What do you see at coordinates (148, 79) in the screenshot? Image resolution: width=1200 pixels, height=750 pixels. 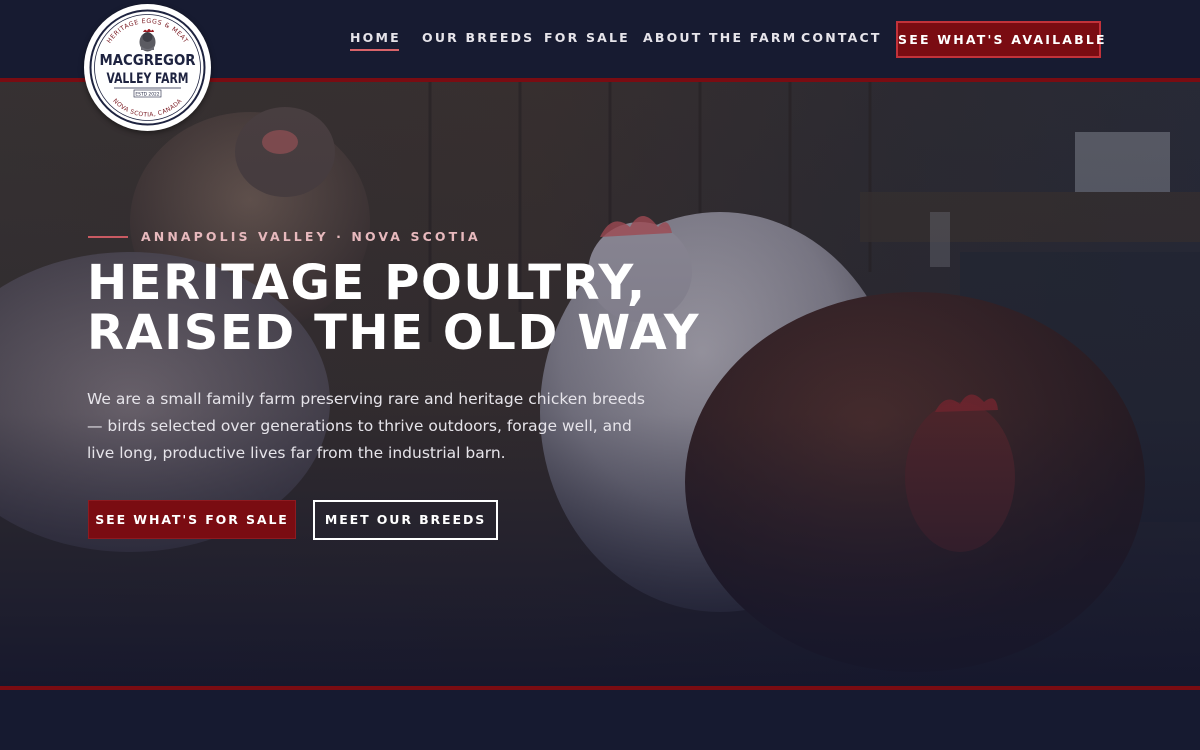 I see `logo-name-line2: VALLEY FARM` at bounding box center [148, 79].